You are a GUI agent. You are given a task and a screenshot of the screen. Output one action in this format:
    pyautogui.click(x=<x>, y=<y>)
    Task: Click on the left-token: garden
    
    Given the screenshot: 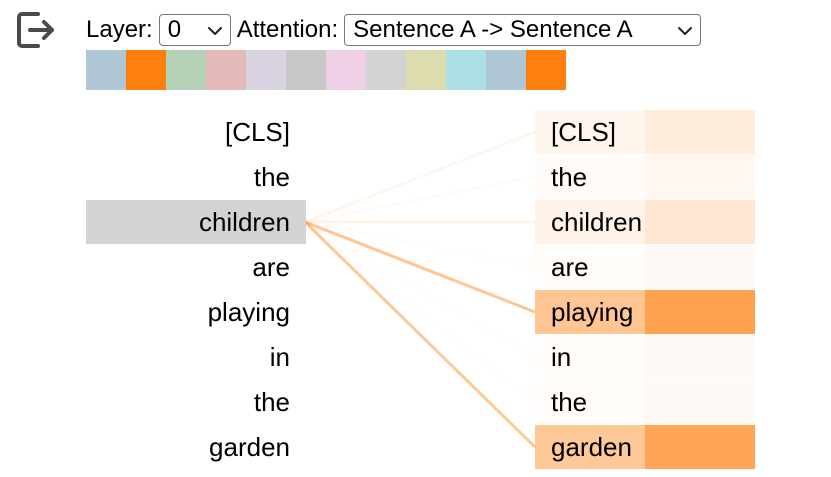 What is the action you would take?
    pyautogui.click(x=196, y=447)
    